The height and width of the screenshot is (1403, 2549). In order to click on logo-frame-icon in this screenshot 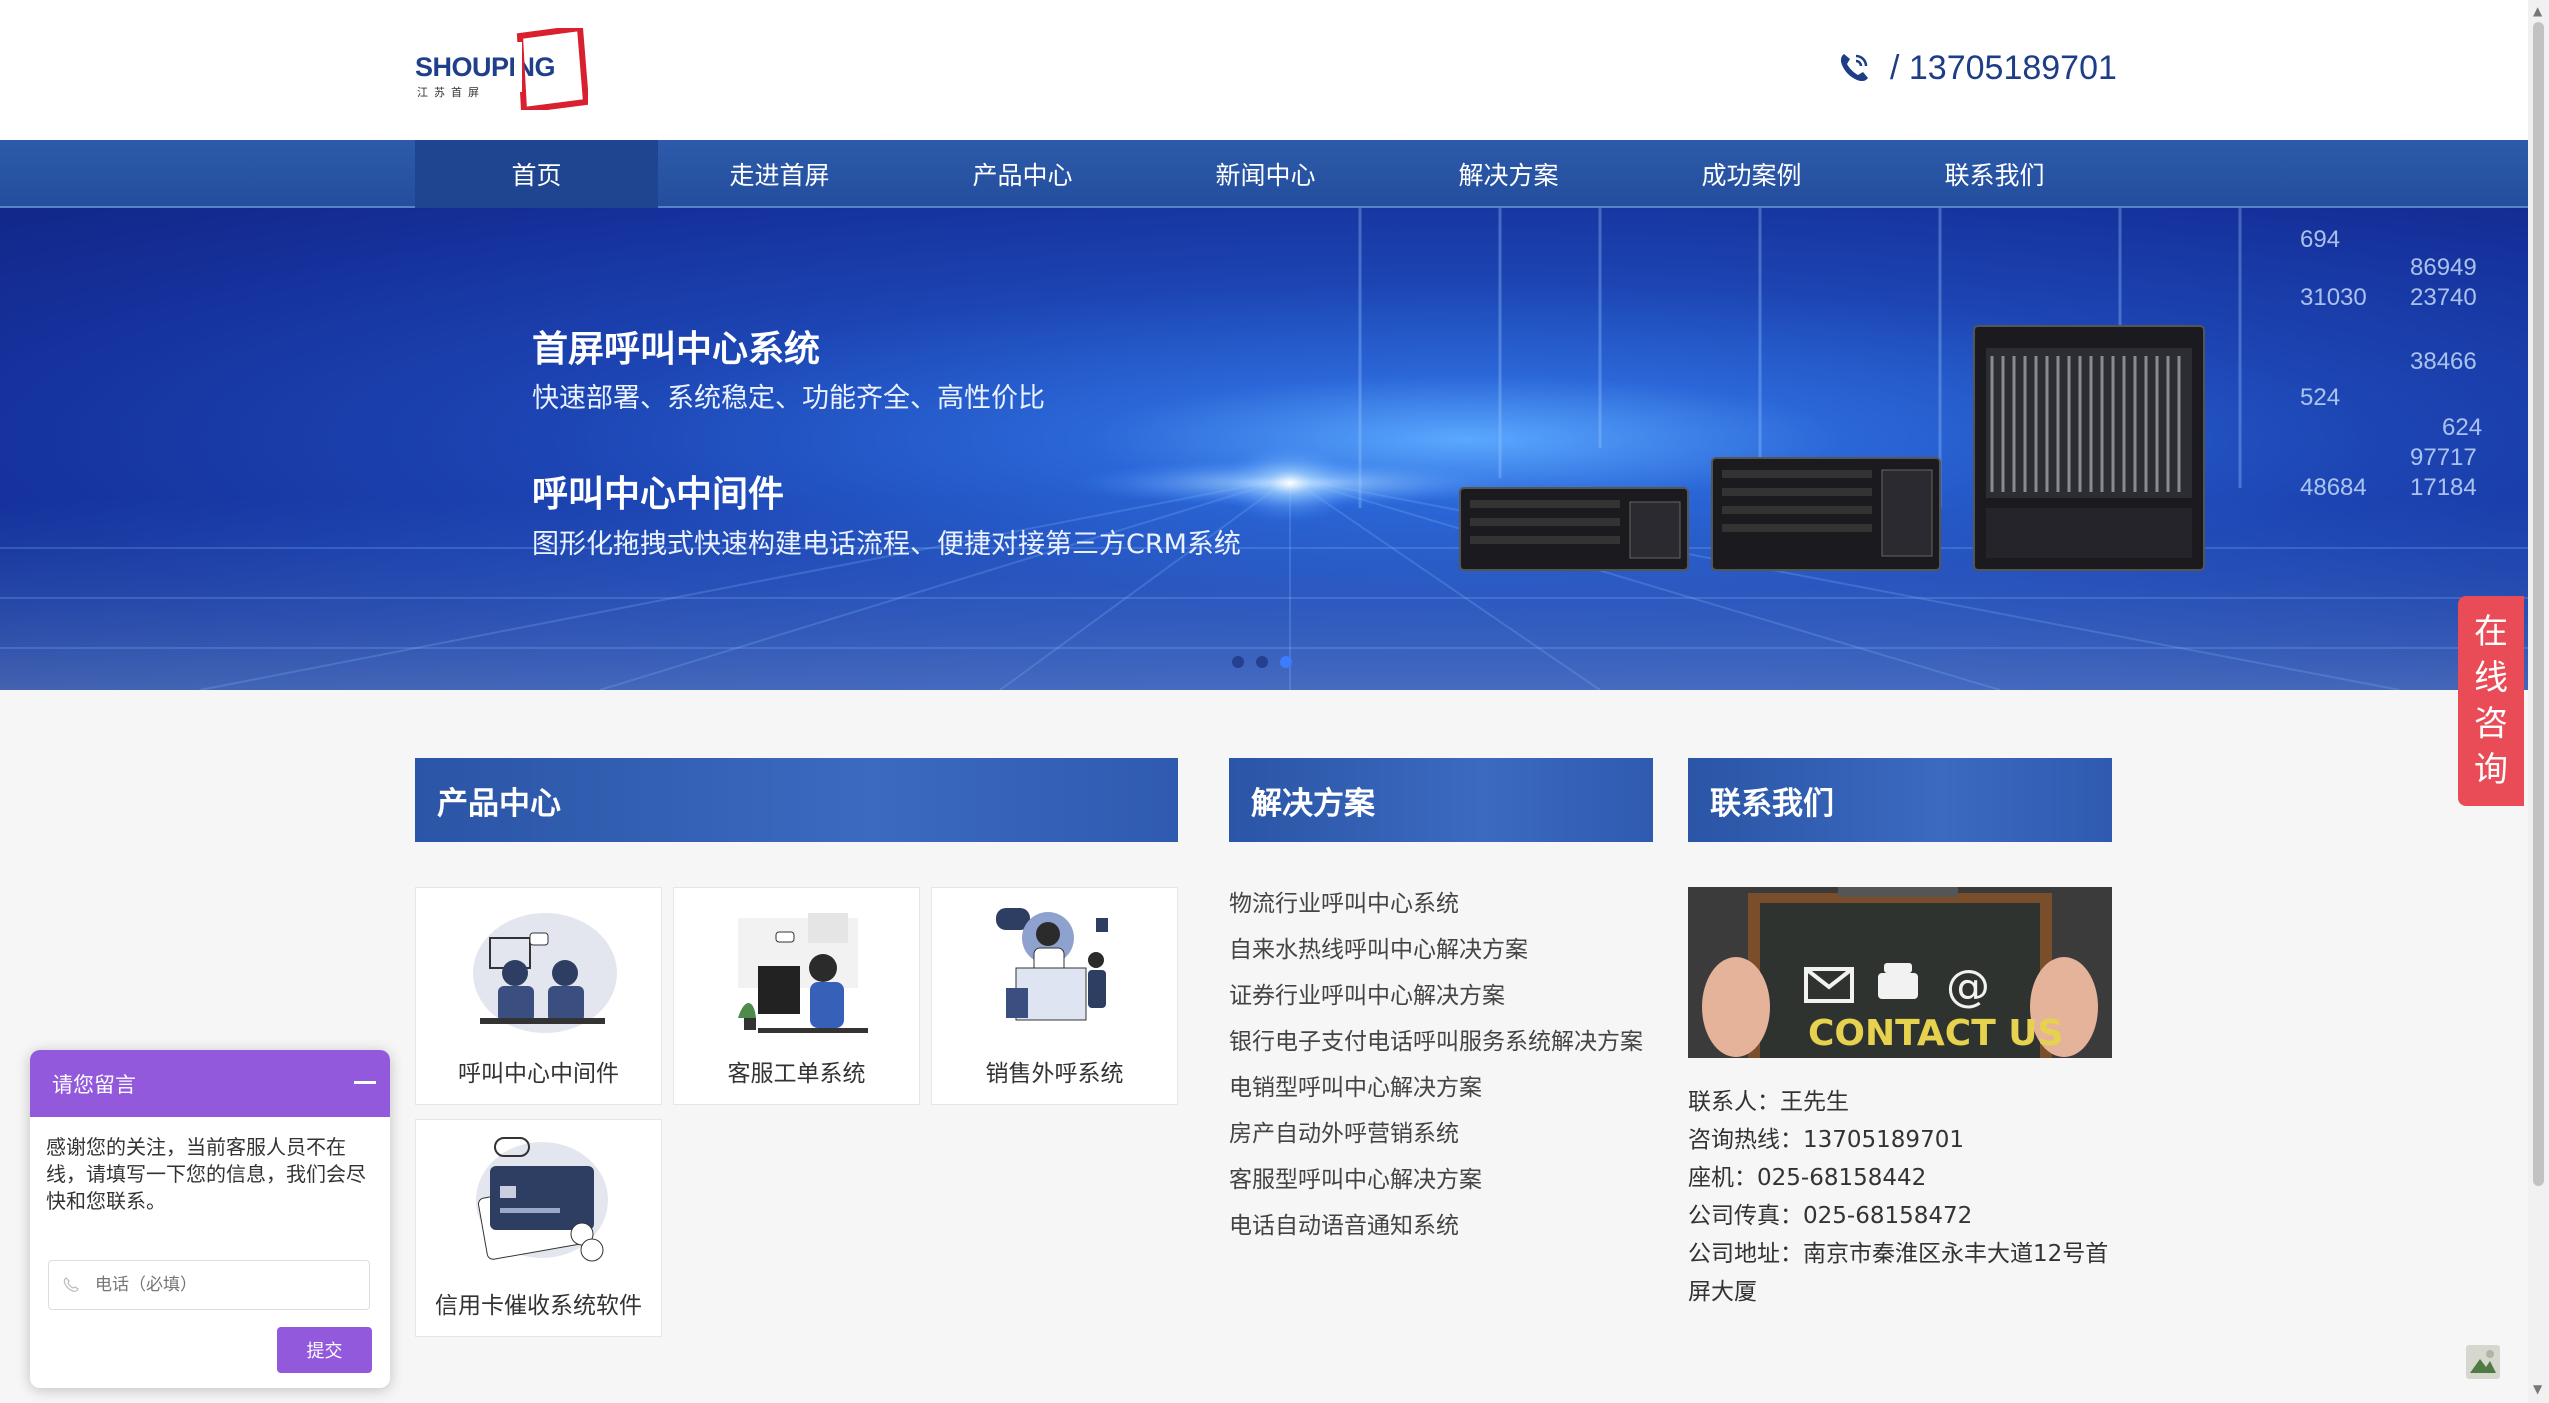, I will do `click(551, 69)`.